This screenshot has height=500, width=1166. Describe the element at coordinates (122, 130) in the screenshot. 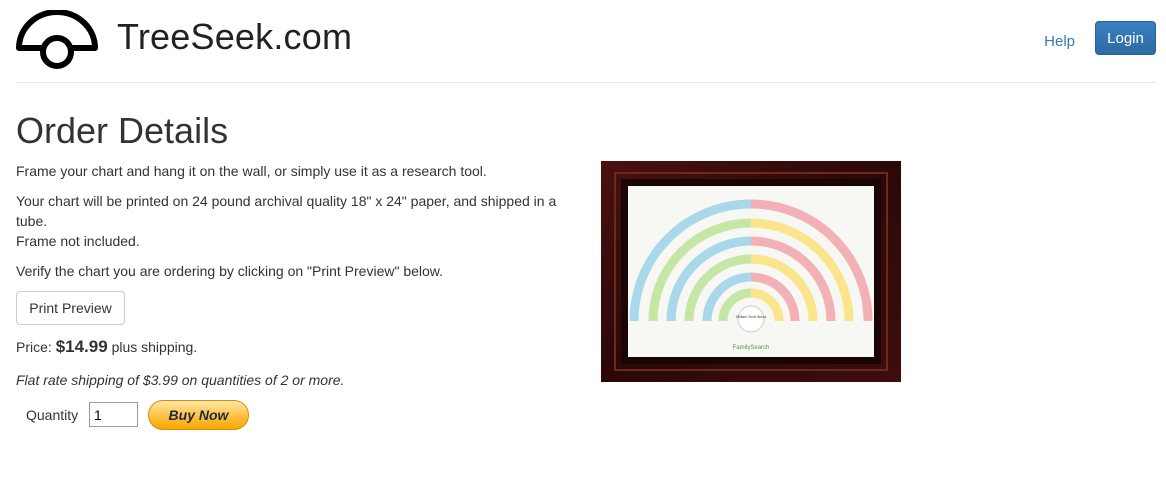

I see `page-title: Order Details` at that location.